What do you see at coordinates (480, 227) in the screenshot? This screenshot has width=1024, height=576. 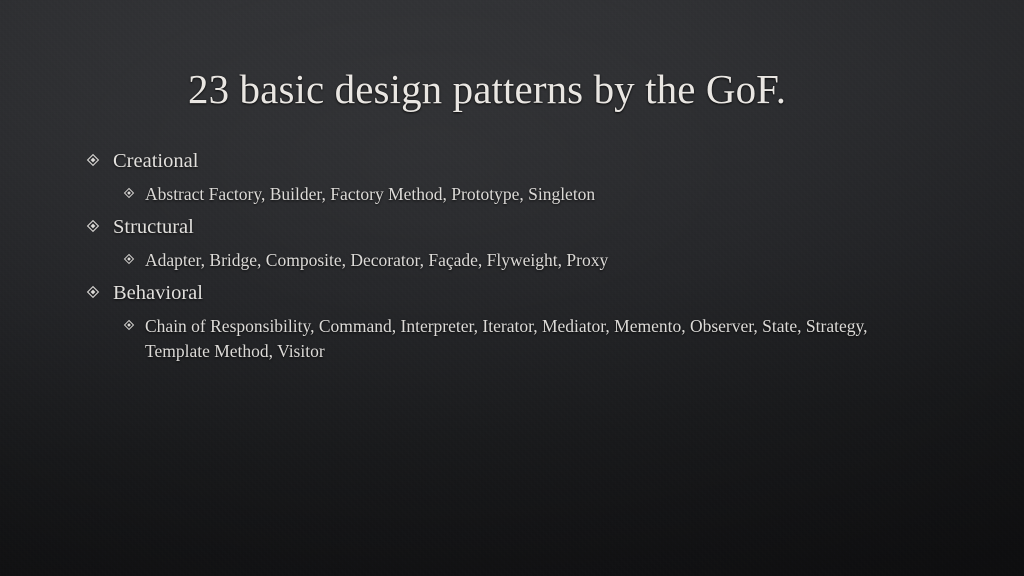 I see `list-item-category-structural: Structural` at bounding box center [480, 227].